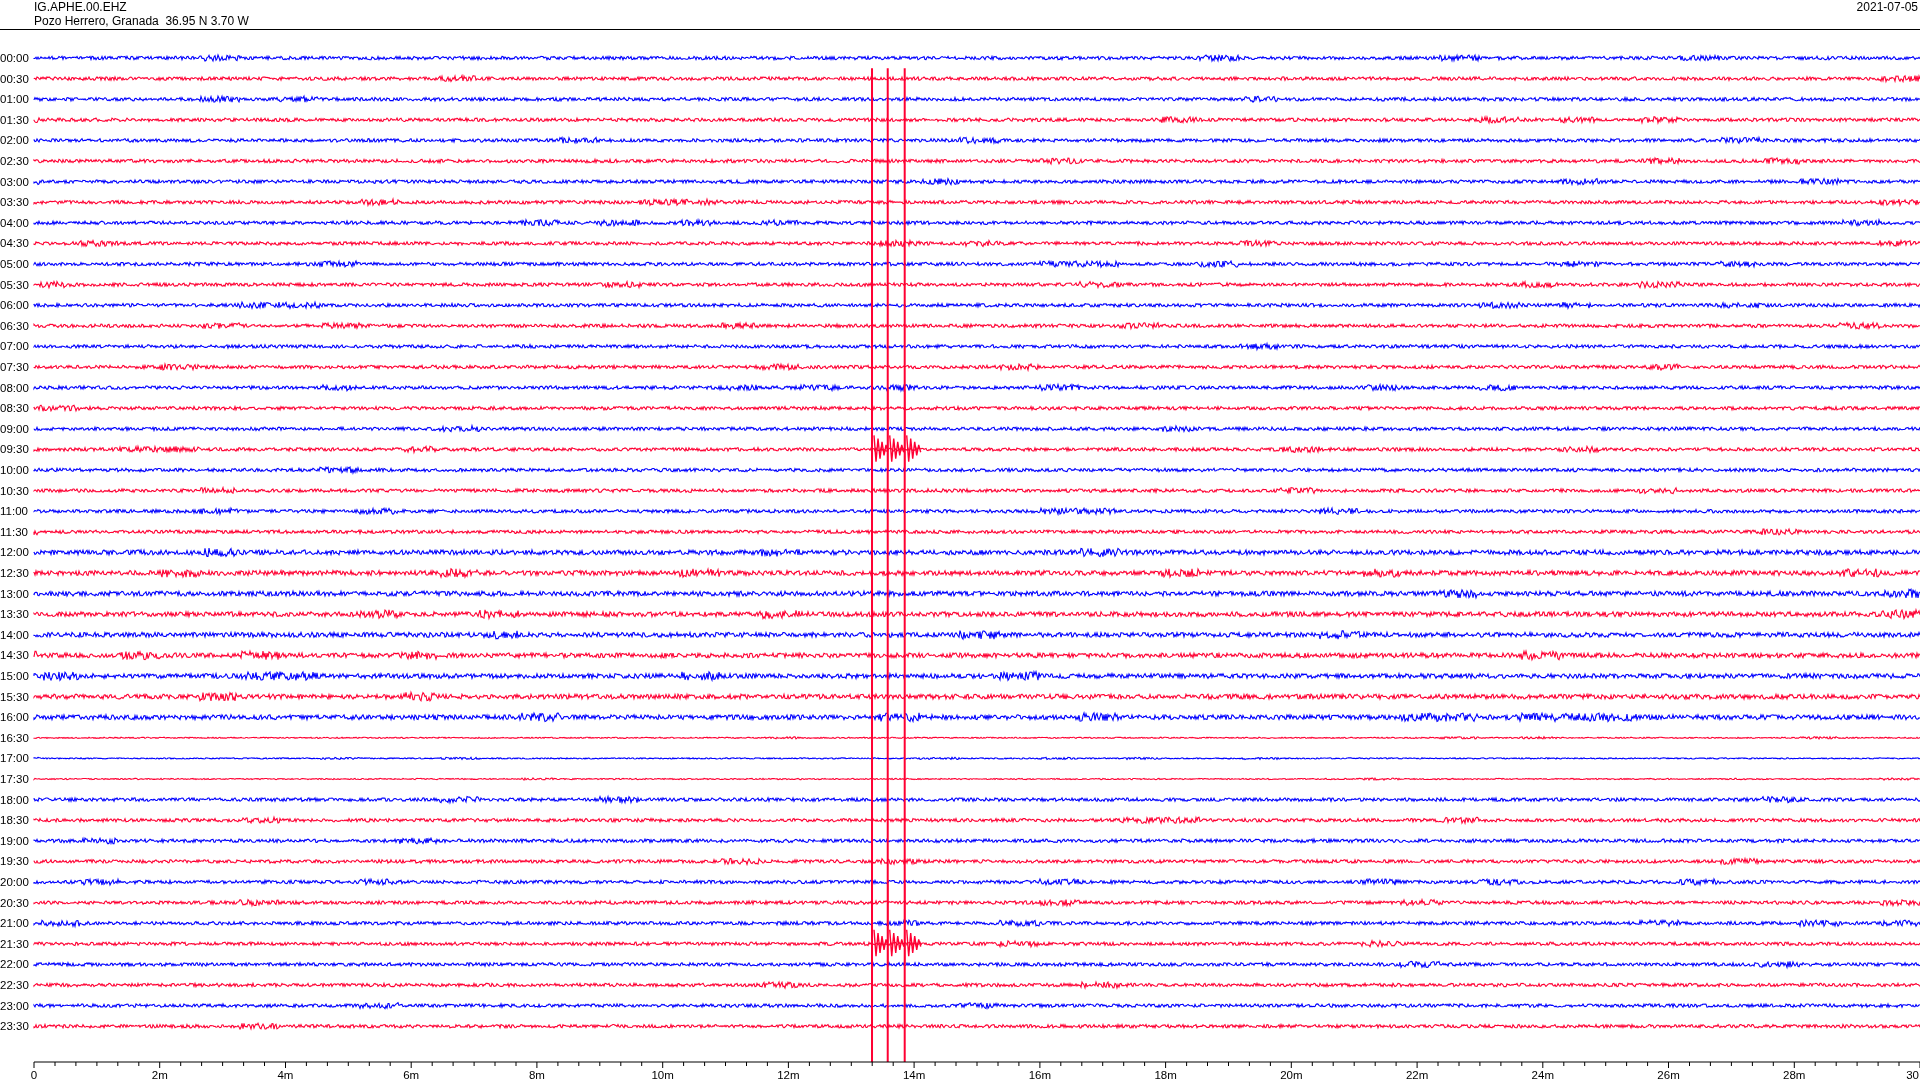 The height and width of the screenshot is (1080, 1920). What do you see at coordinates (14, 923) in the screenshot?
I see `time-label: 21:00` at bounding box center [14, 923].